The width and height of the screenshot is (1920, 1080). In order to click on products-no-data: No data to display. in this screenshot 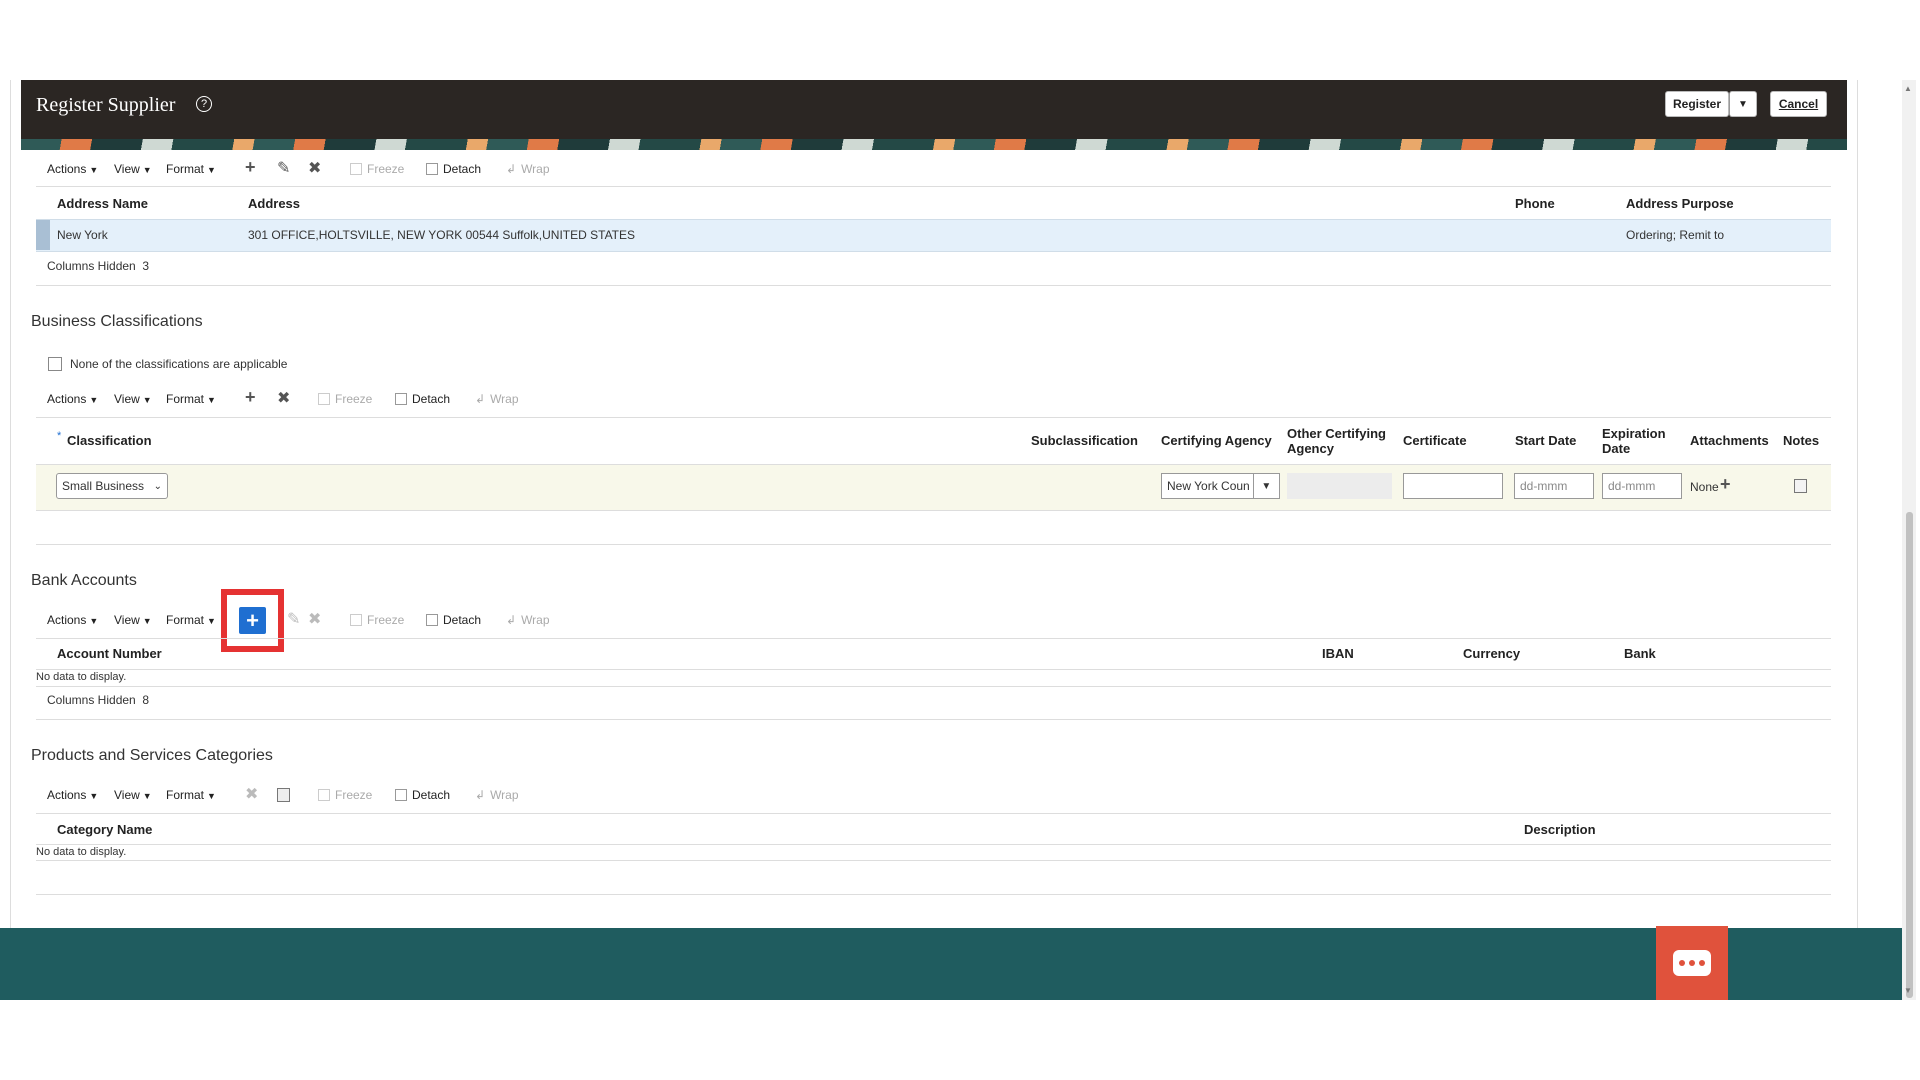, I will do `click(81, 852)`.